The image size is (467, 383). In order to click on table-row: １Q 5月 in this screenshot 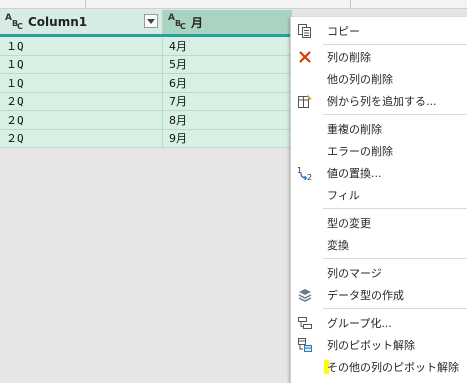, I will do `click(146, 64)`.